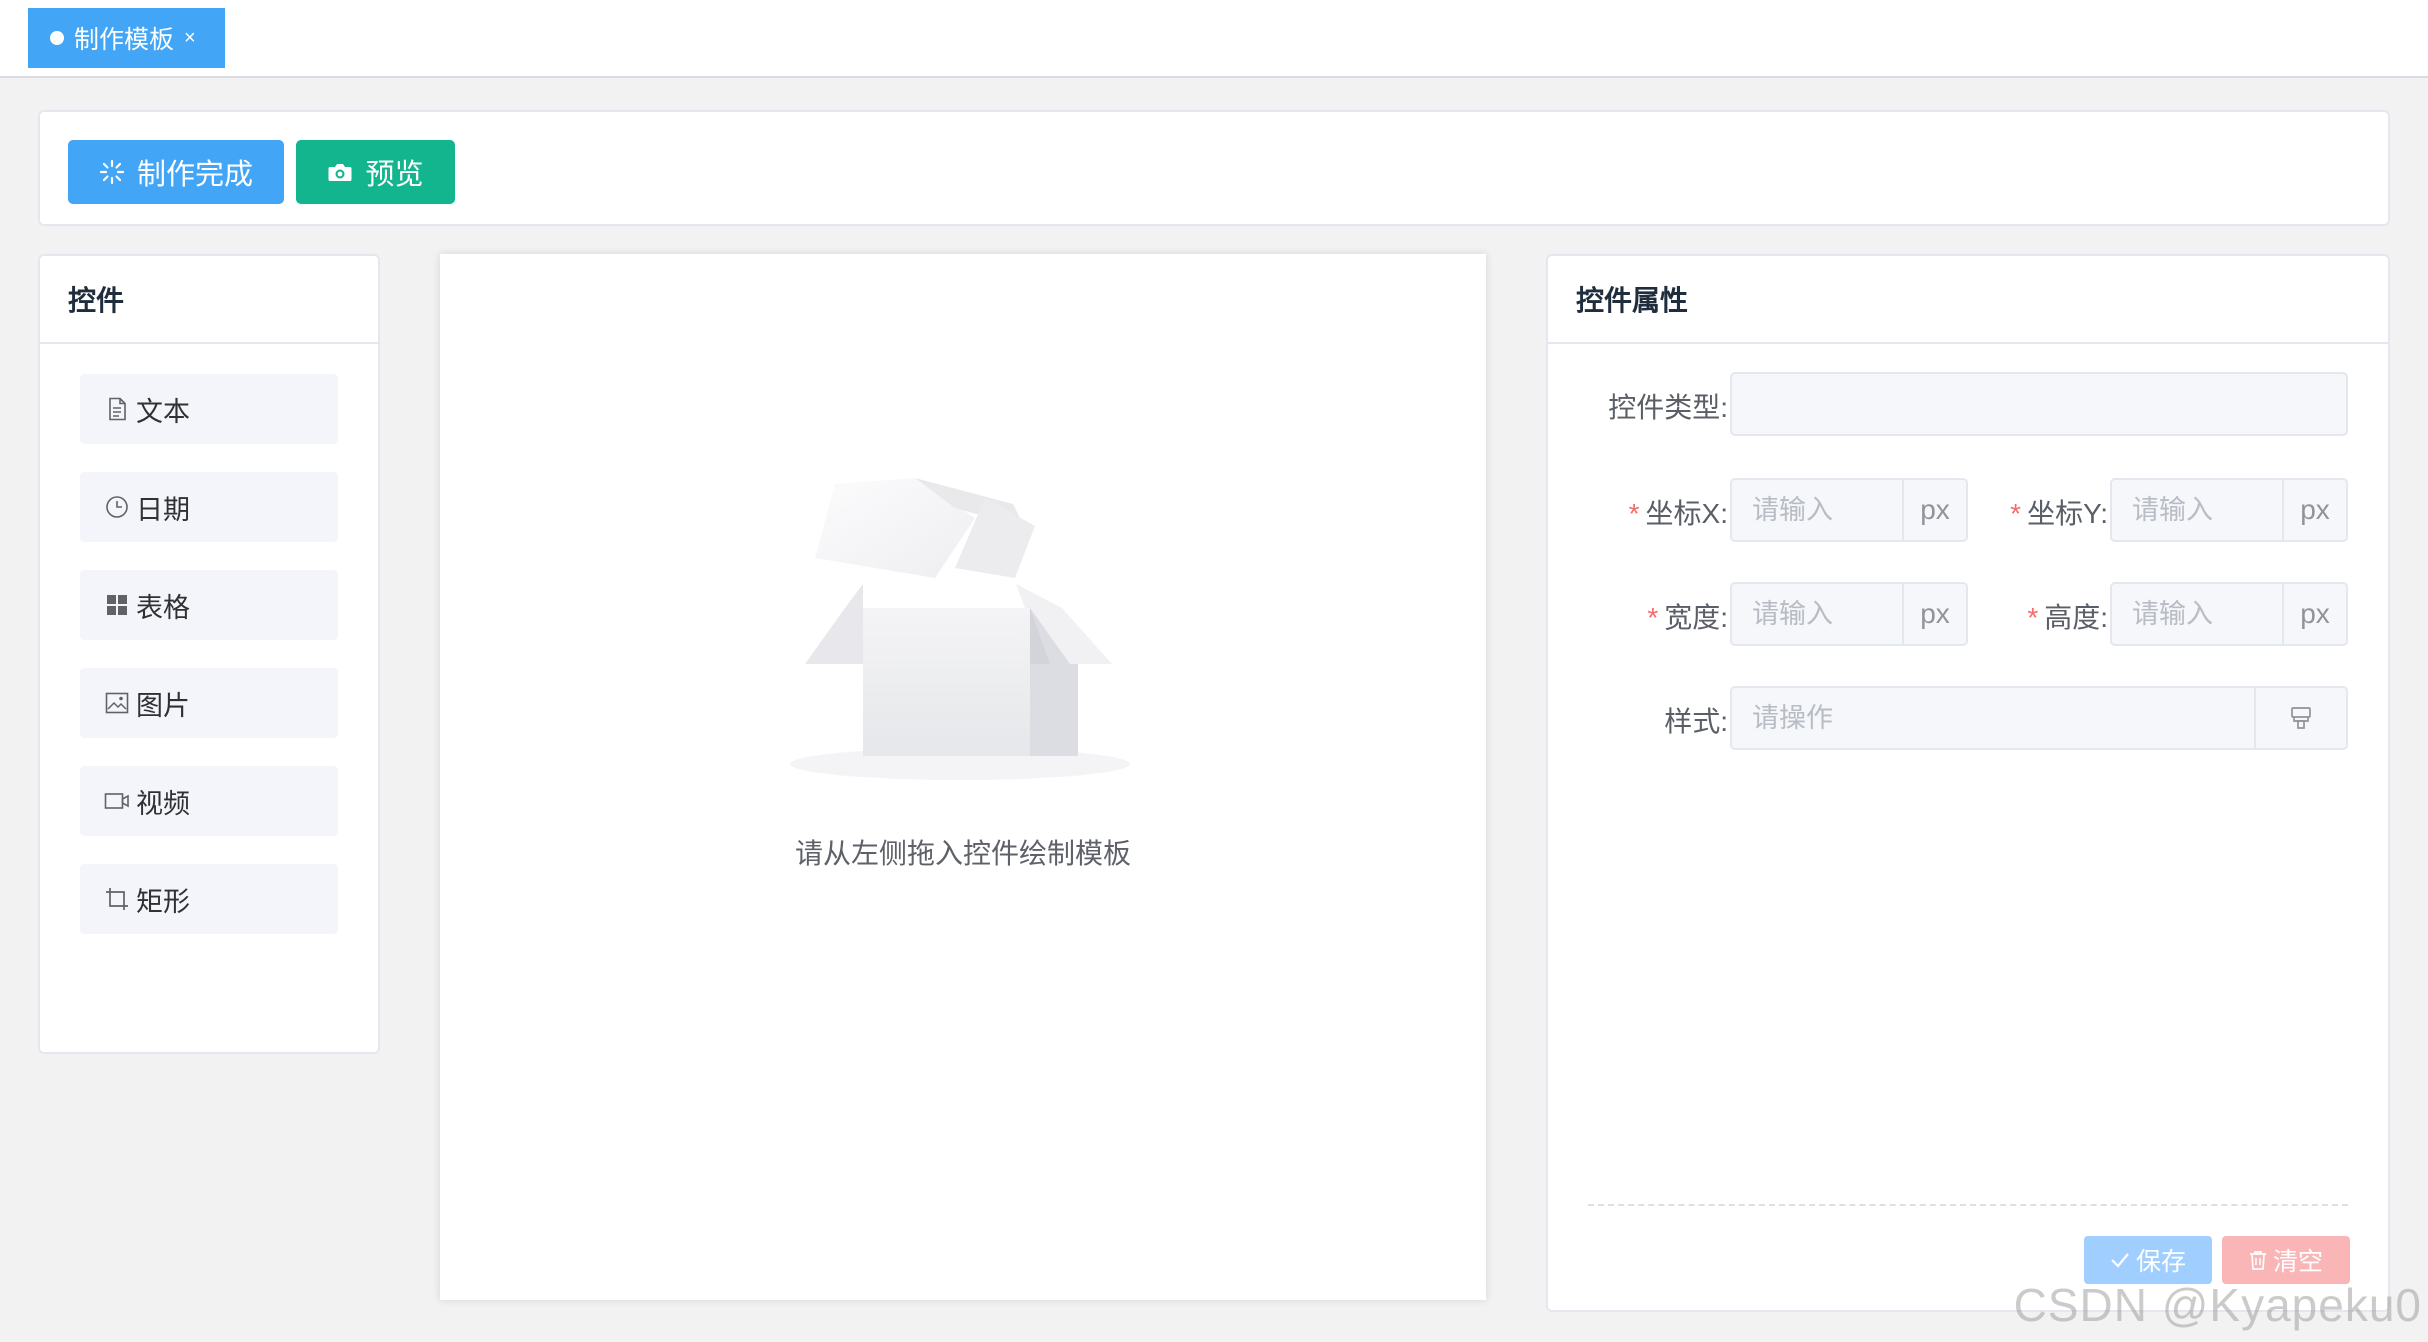  What do you see at coordinates (1817, 510) in the screenshot?
I see `coord-x-input` at bounding box center [1817, 510].